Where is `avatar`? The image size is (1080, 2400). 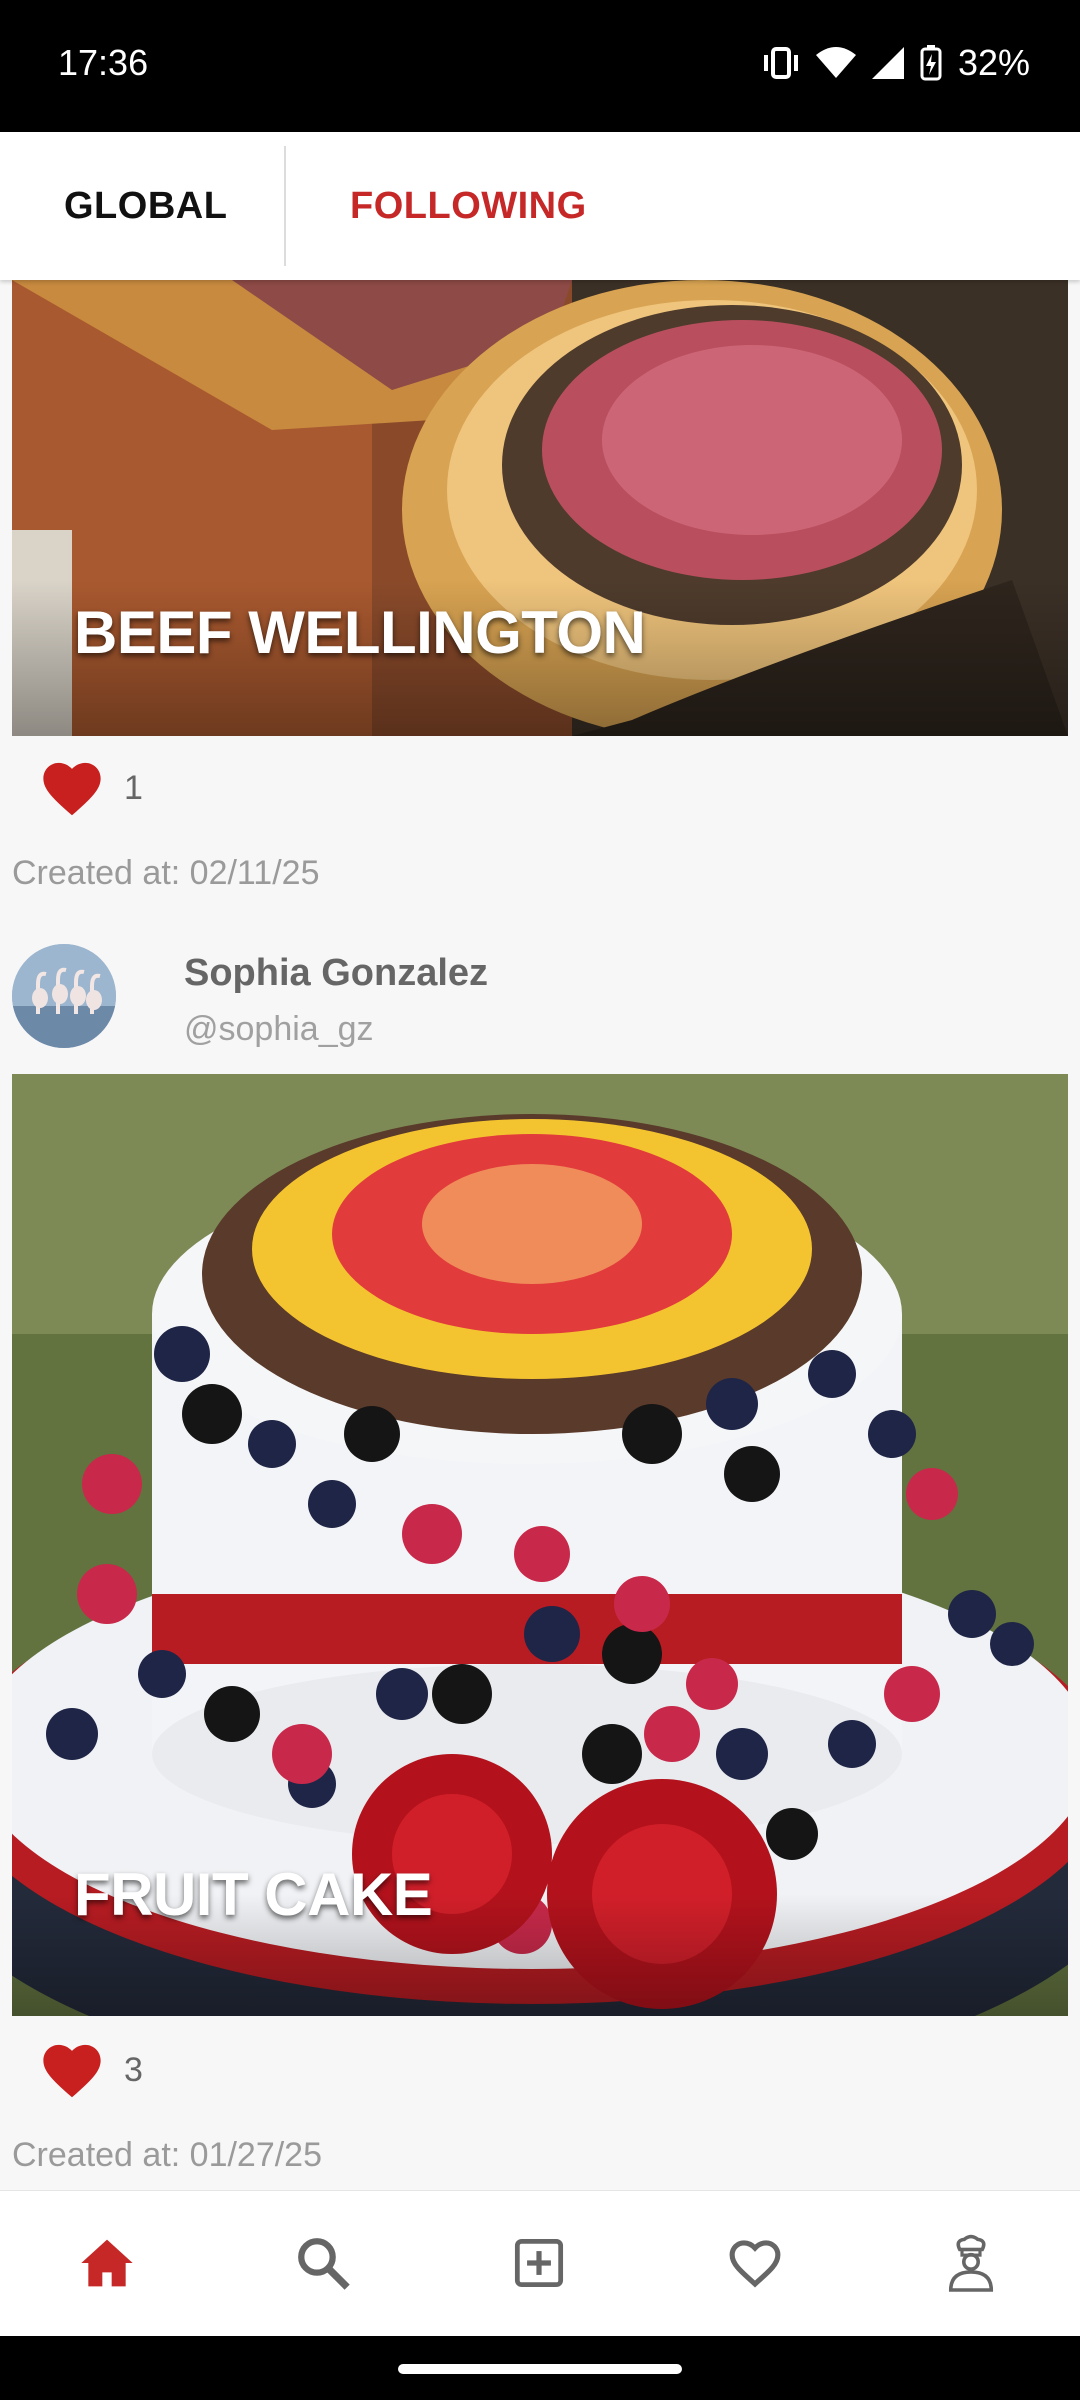
avatar is located at coordinates (64, 996).